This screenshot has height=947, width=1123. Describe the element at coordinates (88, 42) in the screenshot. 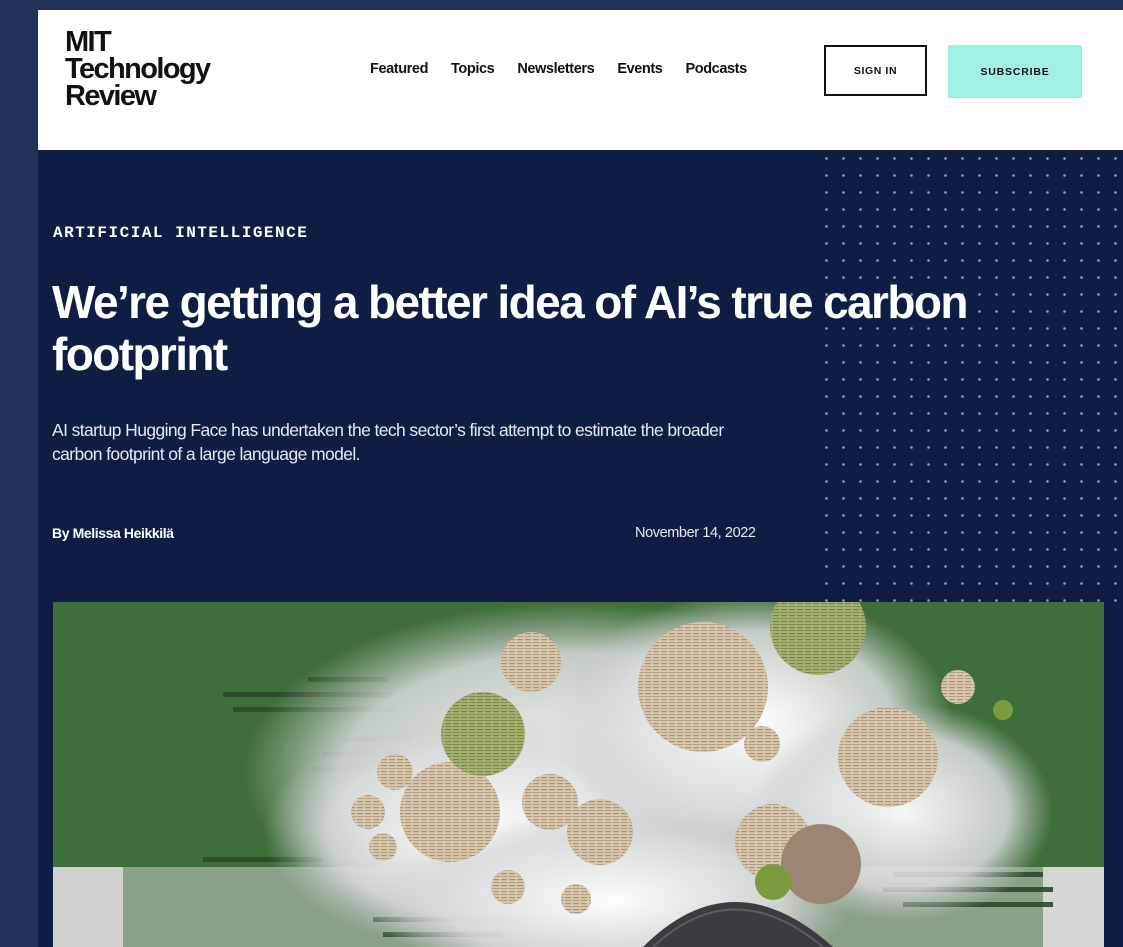

I see `logo-line-1: MIT` at that location.